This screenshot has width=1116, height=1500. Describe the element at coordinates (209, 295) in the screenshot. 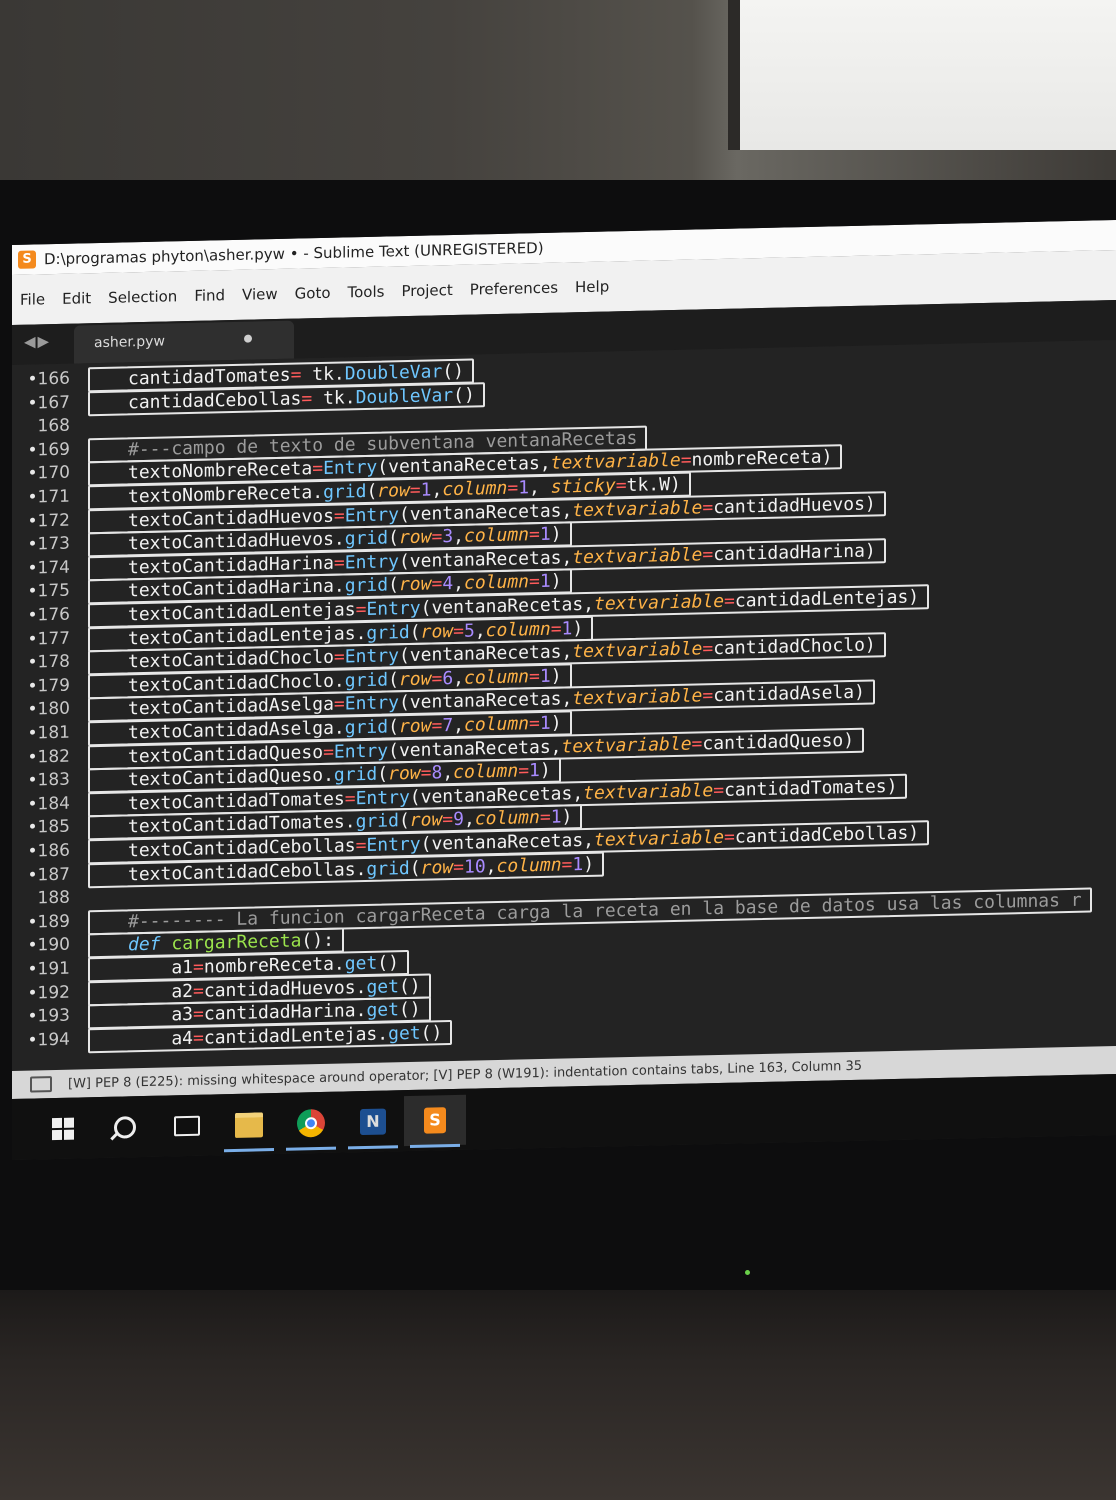

I see `menu-find: Find` at that location.